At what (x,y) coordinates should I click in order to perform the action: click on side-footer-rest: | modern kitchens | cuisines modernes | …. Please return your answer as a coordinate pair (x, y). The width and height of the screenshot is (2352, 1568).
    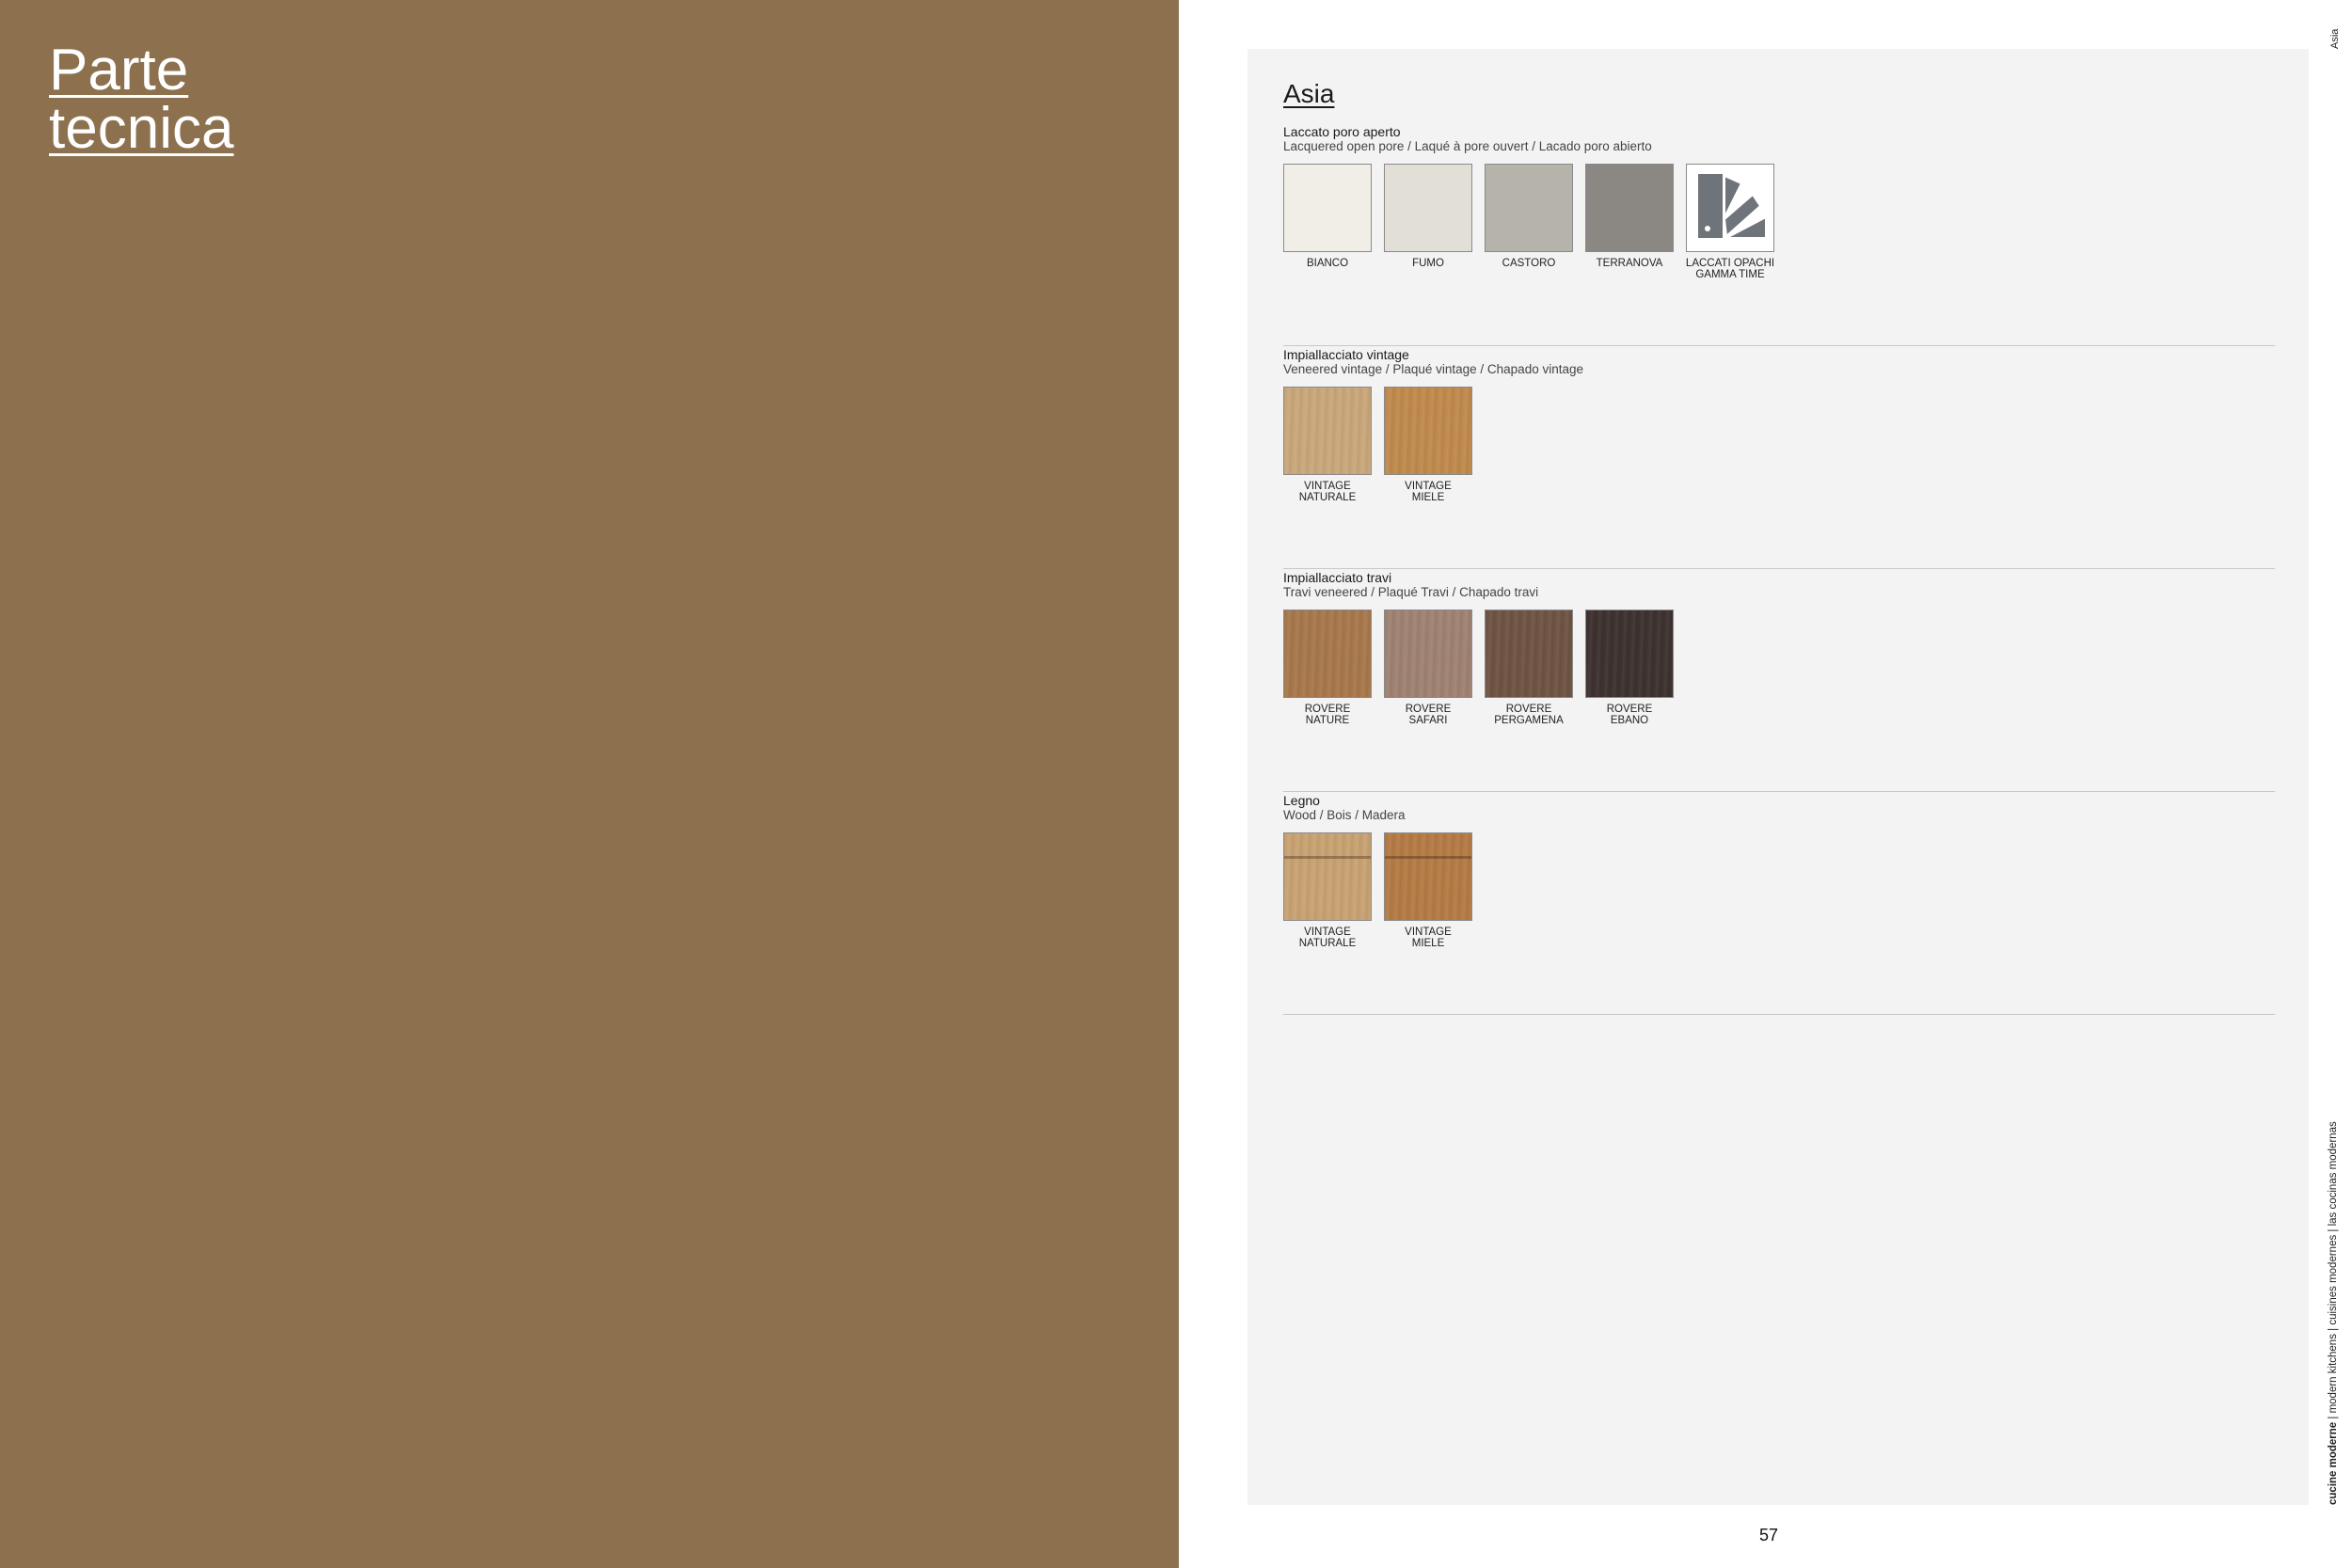
    Looking at the image, I should click on (2333, 1271).